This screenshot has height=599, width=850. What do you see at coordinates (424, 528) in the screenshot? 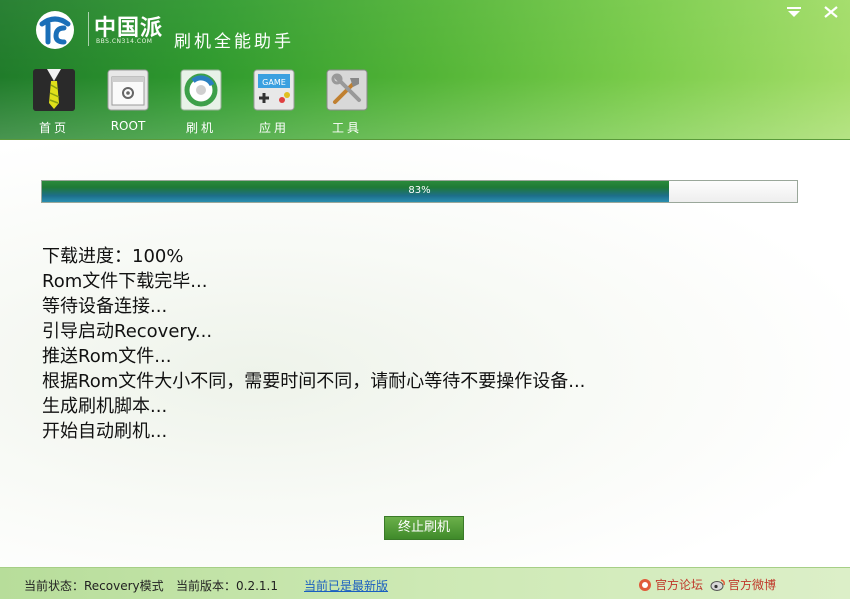
I see `stop-flash-button: 终止刷机` at bounding box center [424, 528].